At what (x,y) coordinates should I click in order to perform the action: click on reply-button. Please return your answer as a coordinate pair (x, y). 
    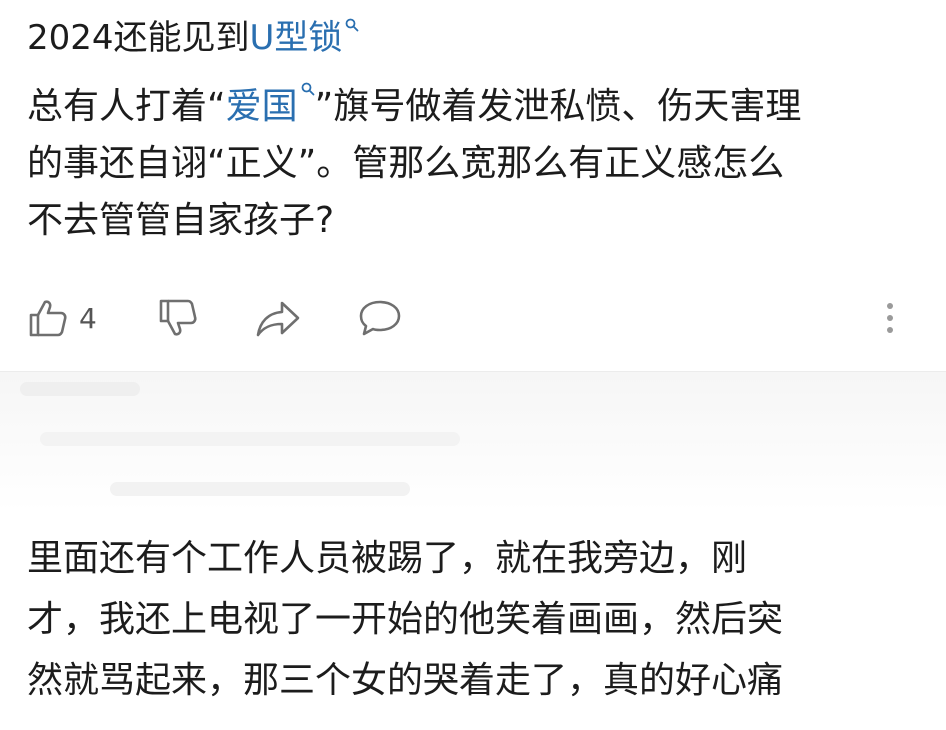
    Looking at the image, I should click on (380, 318).